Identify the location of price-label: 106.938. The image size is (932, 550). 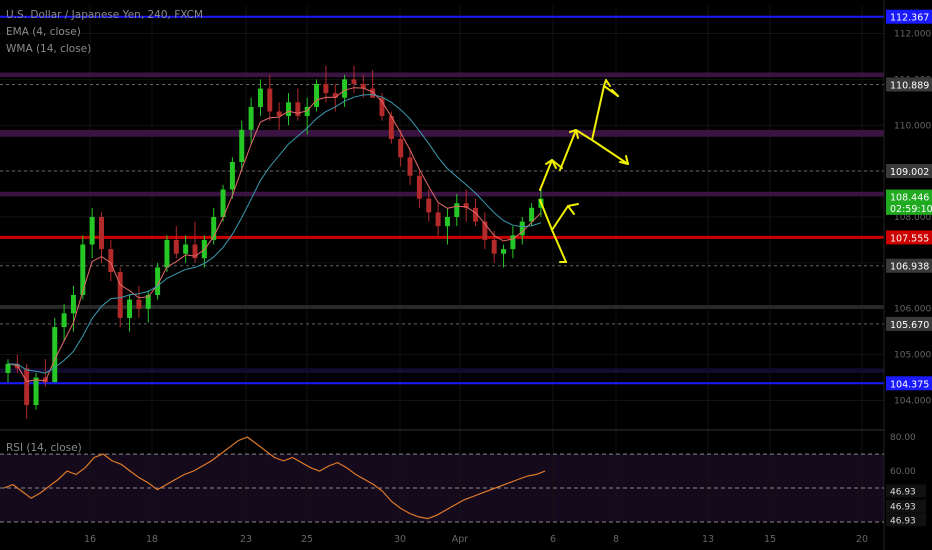
(909, 267).